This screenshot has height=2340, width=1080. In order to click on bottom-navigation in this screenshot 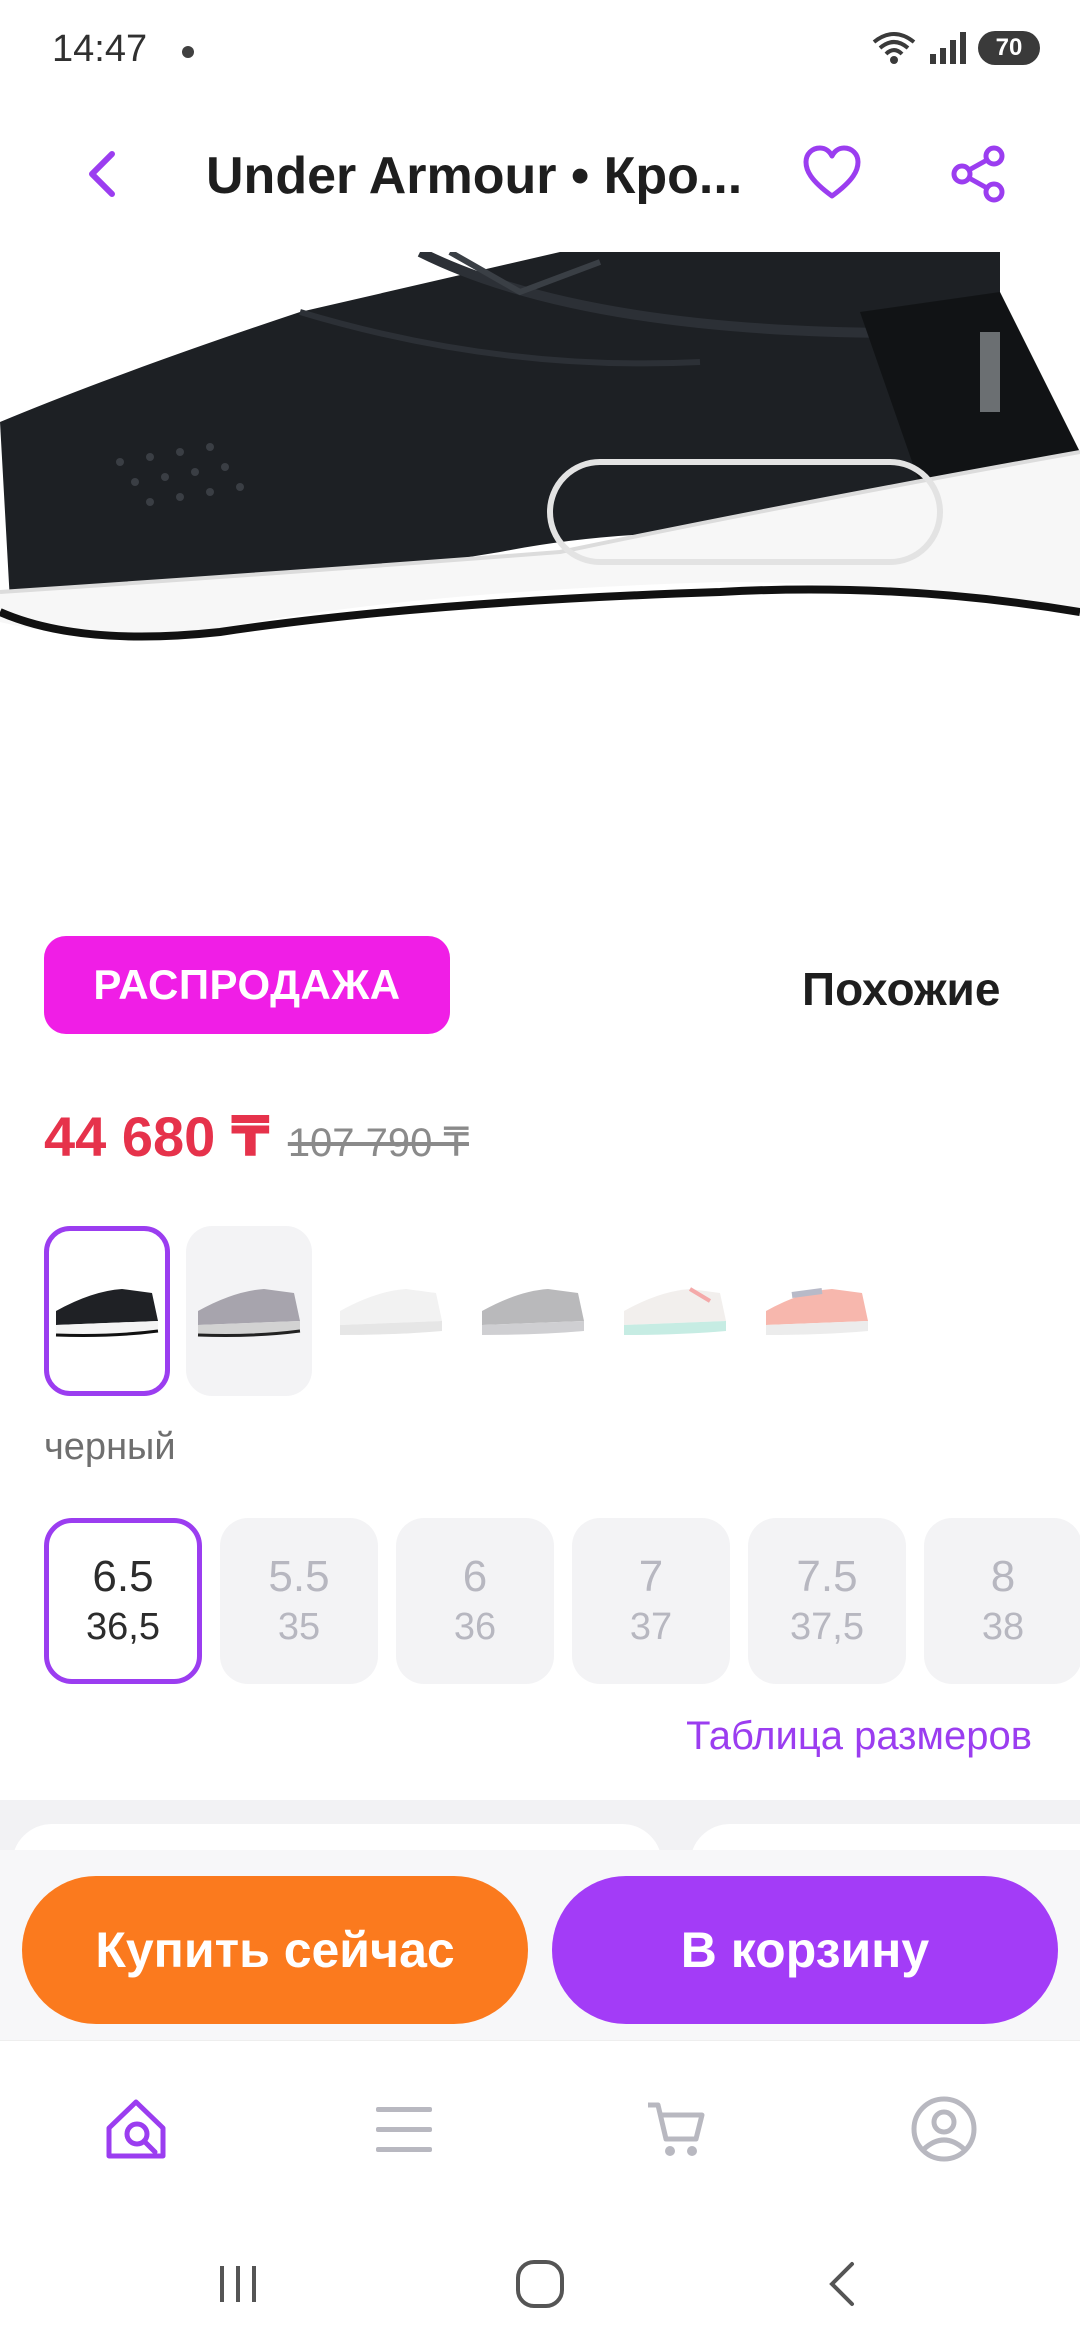, I will do `click(540, 2130)`.